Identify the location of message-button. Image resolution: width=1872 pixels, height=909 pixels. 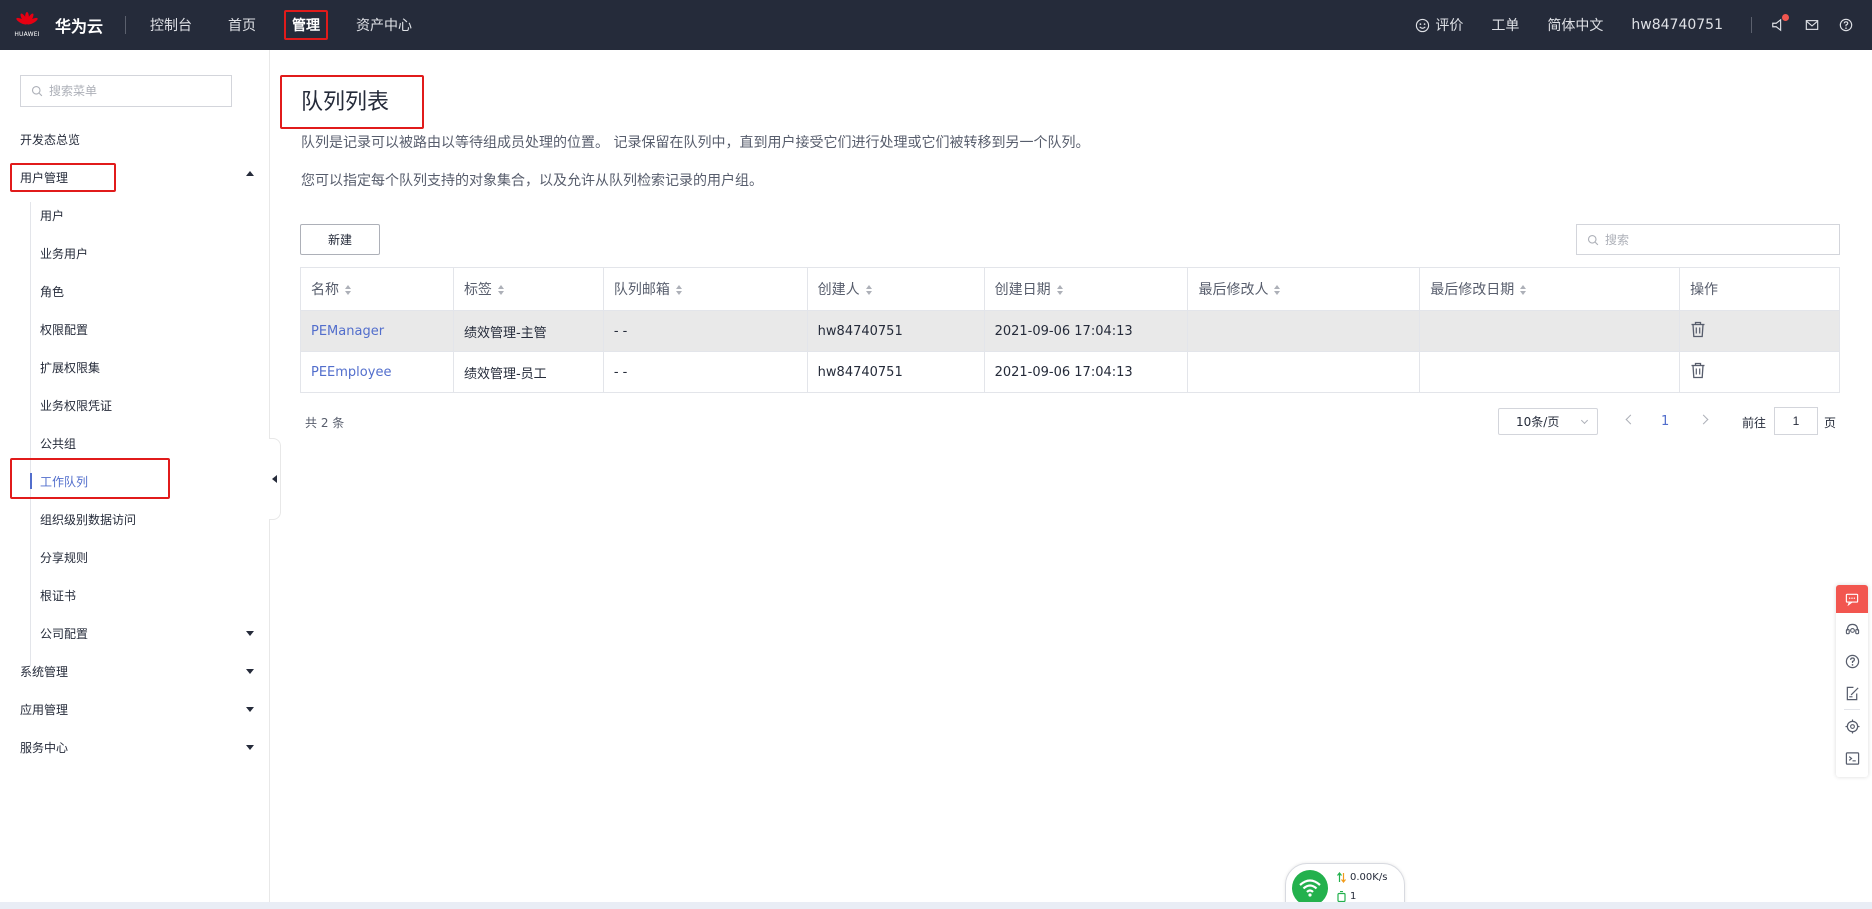
(1812, 25).